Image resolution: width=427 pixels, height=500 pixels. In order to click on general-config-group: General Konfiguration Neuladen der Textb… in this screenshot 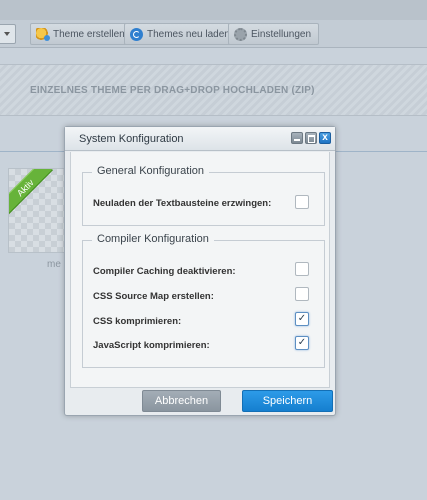, I will do `click(203, 195)`.